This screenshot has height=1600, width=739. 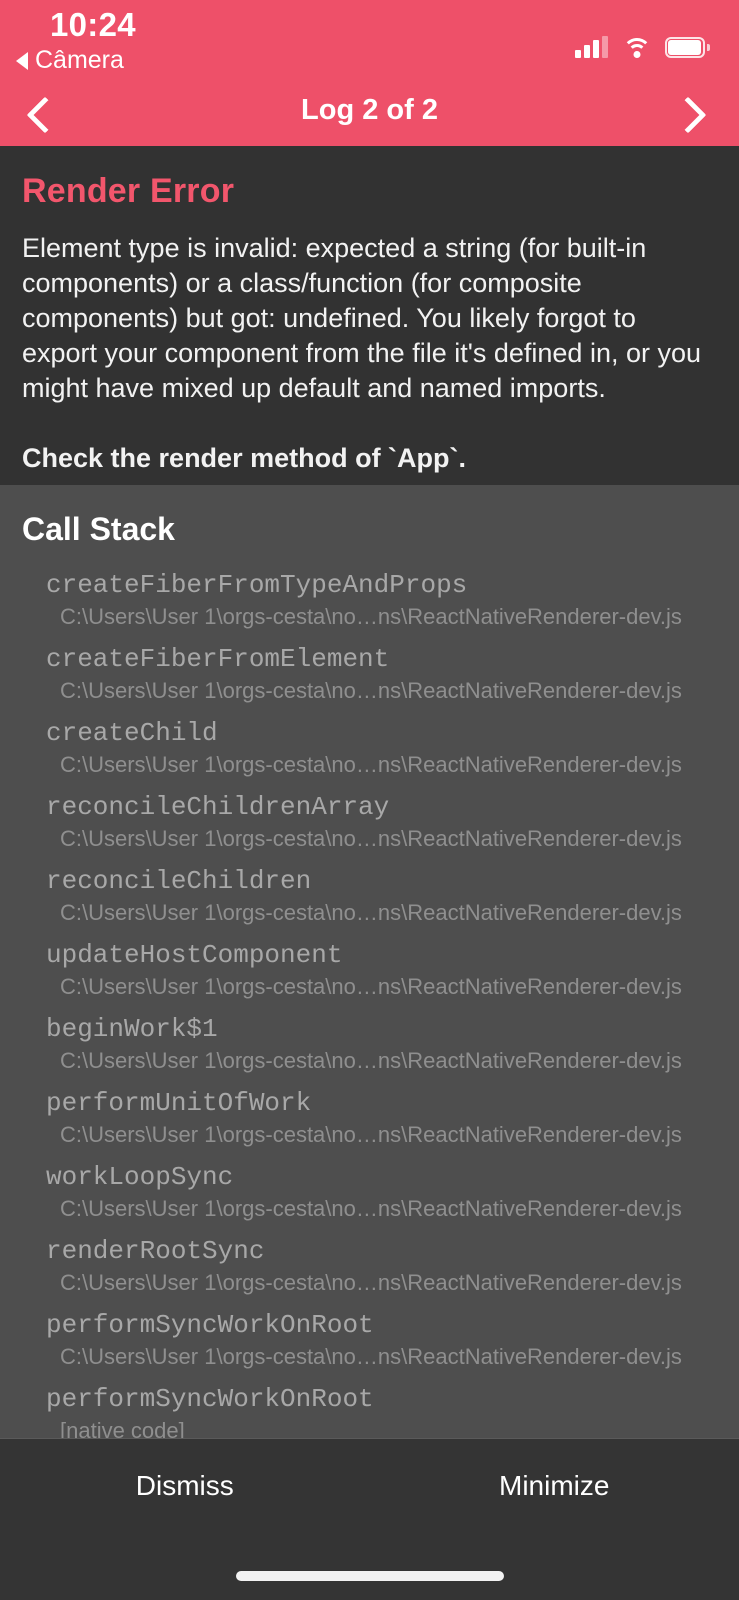 I want to click on minimize-button: Minimize, so click(x=554, y=1470).